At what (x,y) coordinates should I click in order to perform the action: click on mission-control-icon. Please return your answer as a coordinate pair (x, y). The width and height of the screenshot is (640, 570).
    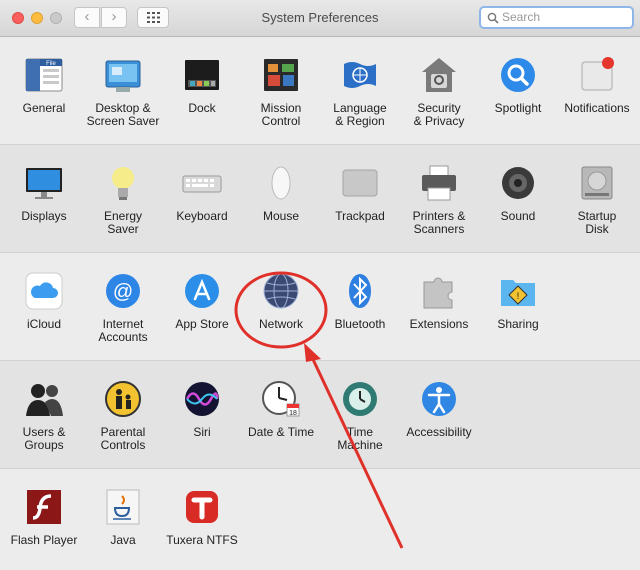
    Looking at the image, I should click on (281, 75).